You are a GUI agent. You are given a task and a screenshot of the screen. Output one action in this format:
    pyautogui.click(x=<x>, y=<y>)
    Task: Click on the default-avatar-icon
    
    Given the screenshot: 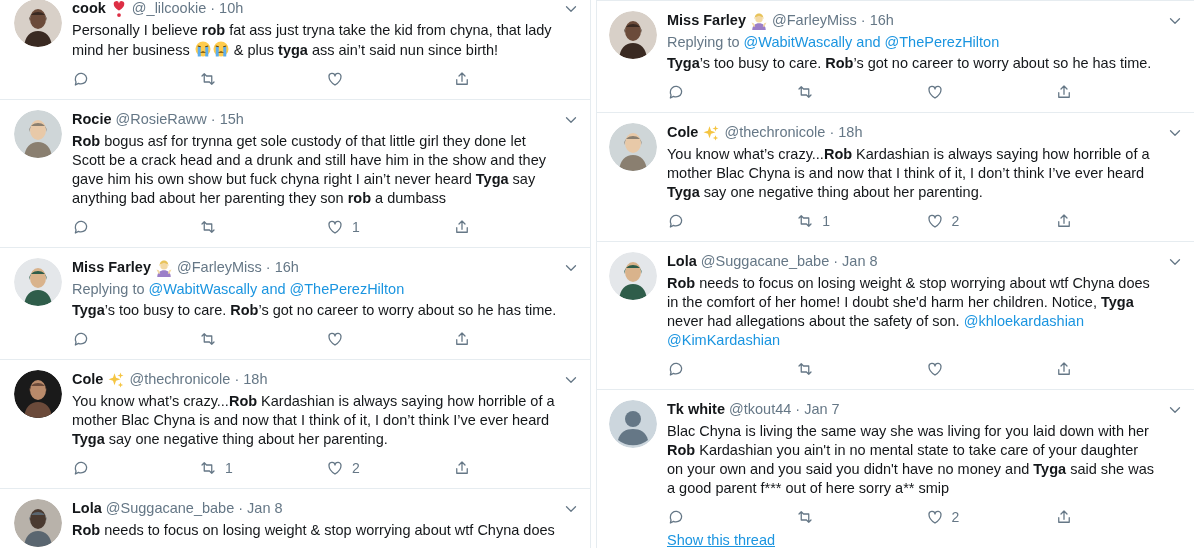 What is the action you would take?
    pyautogui.click(x=633, y=424)
    